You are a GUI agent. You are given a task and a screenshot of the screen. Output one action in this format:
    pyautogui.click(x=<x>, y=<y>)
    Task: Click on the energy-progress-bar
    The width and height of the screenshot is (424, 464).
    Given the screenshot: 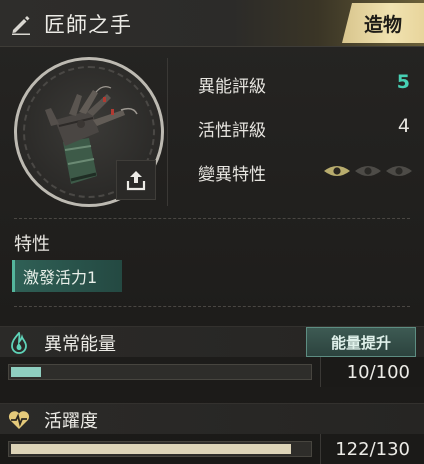 What is the action you would take?
    pyautogui.click(x=160, y=372)
    